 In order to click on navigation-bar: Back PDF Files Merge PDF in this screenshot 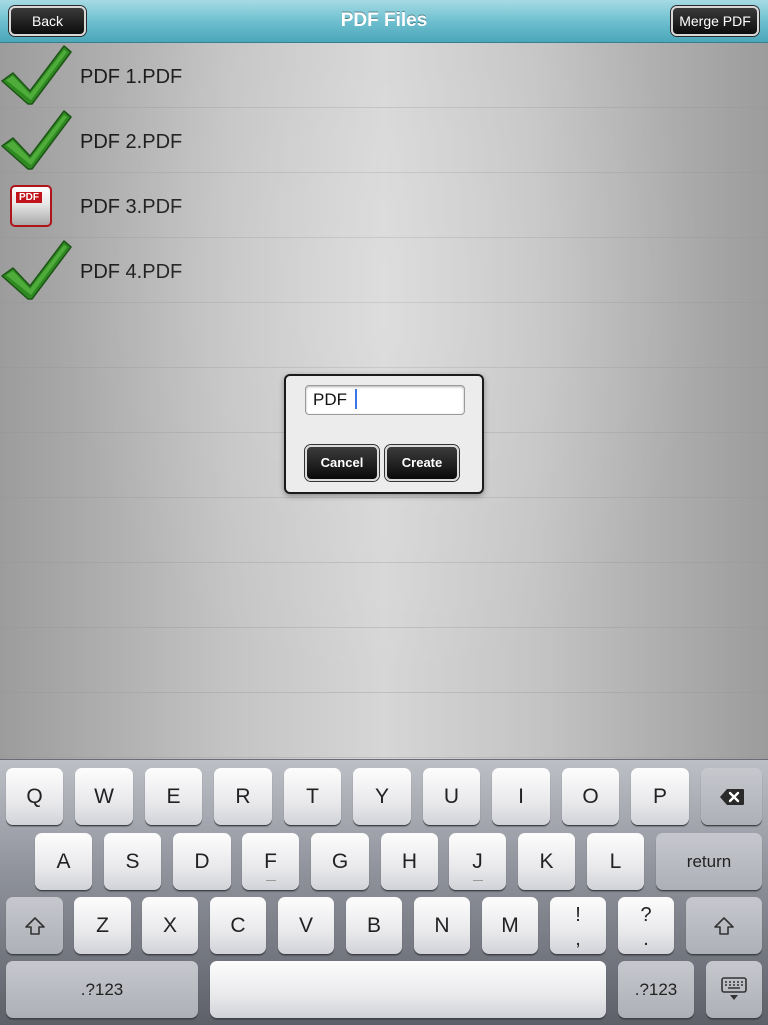, I will do `click(384, 21)`.